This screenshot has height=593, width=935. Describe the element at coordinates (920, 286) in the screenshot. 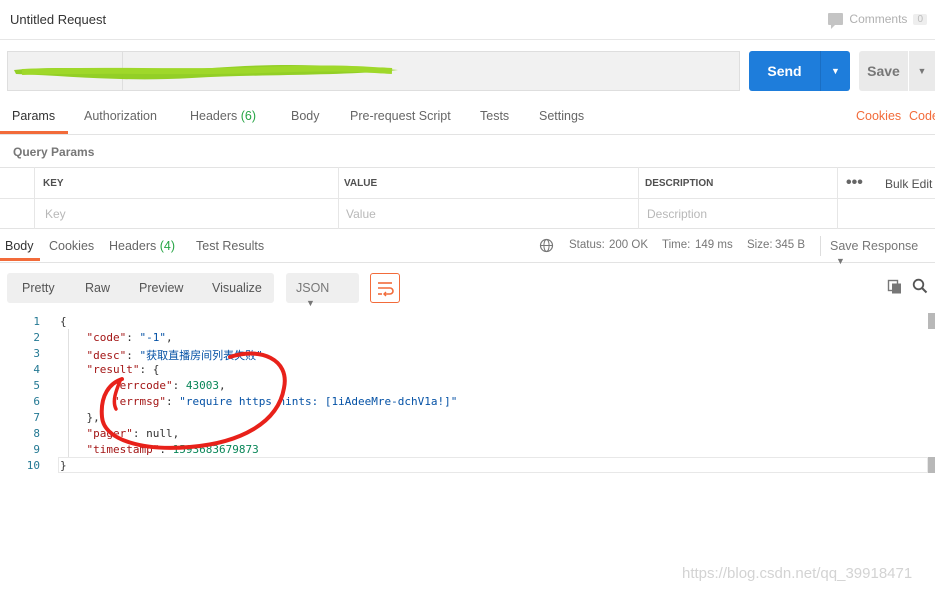

I see `search-icon` at that location.